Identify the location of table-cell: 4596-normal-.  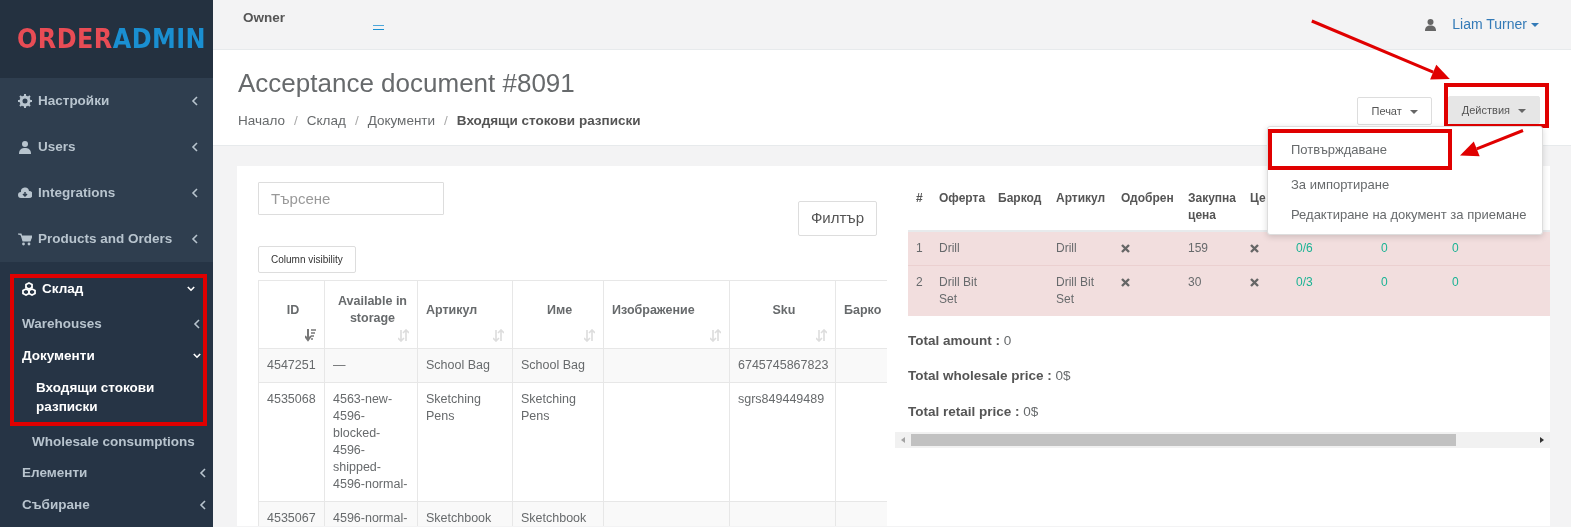
(370, 517).